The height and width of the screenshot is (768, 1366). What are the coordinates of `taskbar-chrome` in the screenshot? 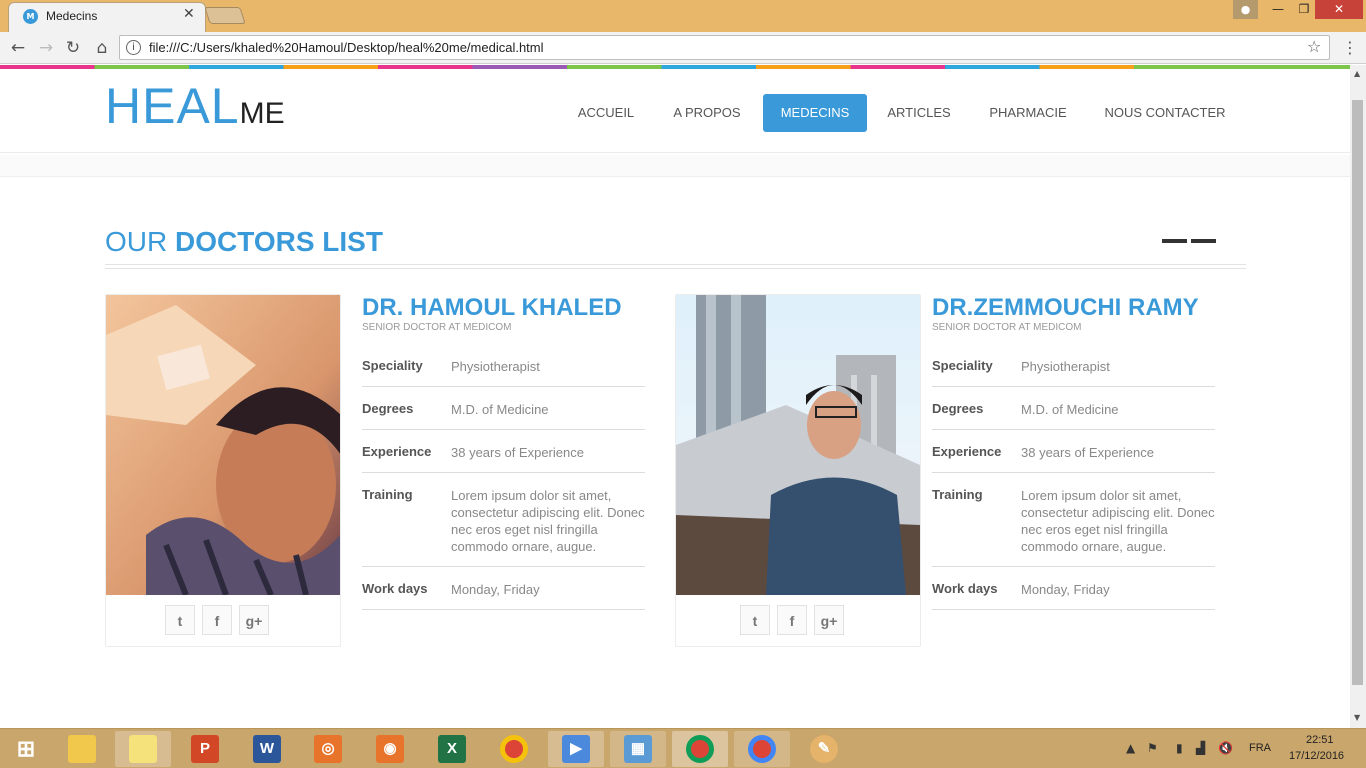 It's located at (514, 749).